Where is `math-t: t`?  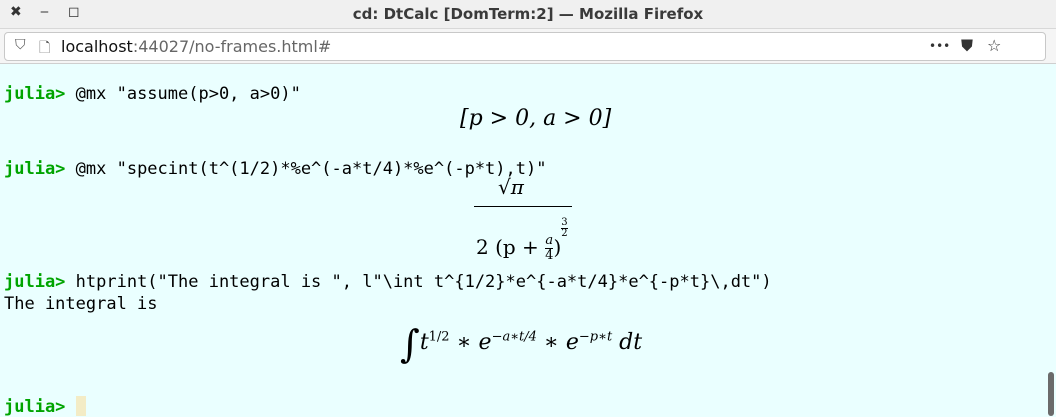
math-t: t is located at coordinates (424, 342).